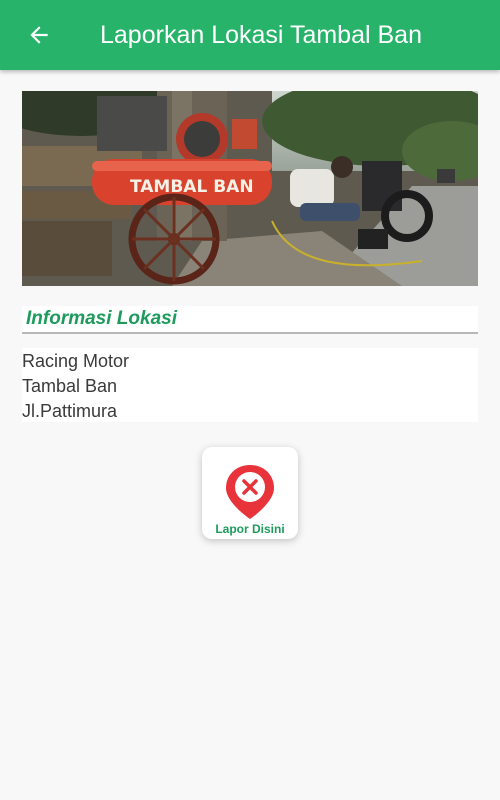  I want to click on section-title: Informasi Lokasi, so click(101, 318).